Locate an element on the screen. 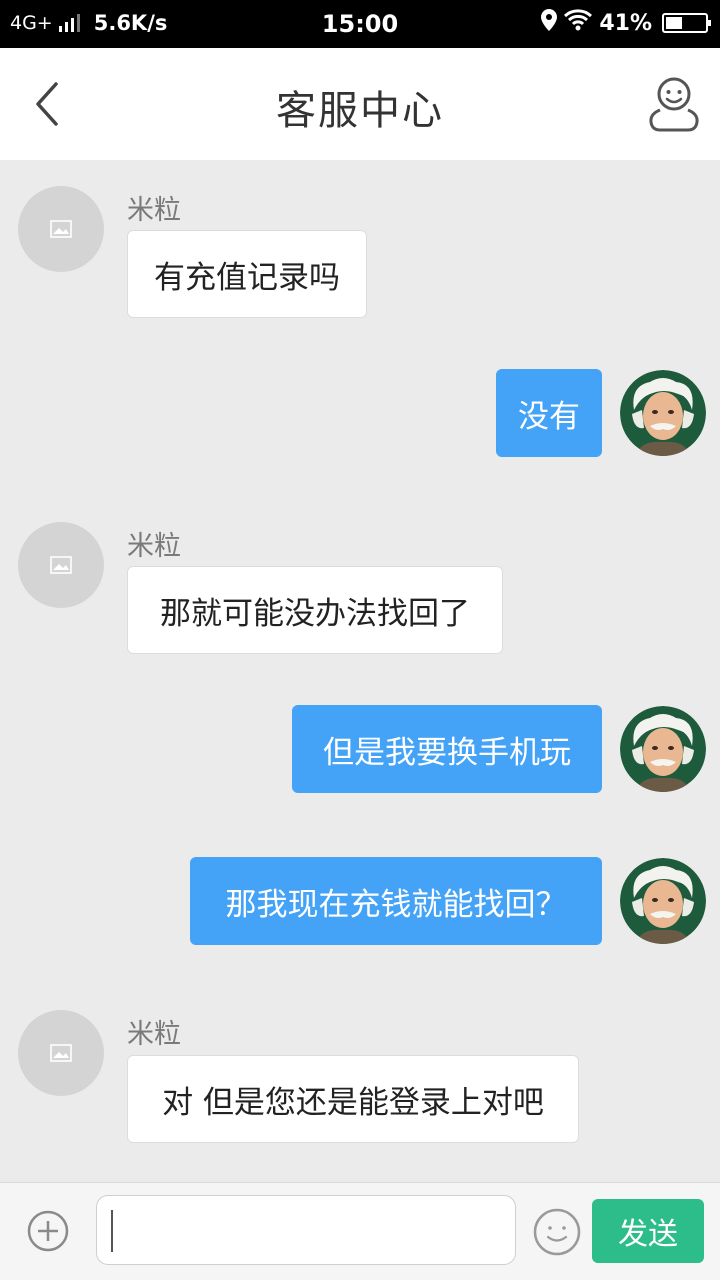 The height and width of the screenshot is (1280, 720). emoji-icon is located at coordinates (557, 1232).